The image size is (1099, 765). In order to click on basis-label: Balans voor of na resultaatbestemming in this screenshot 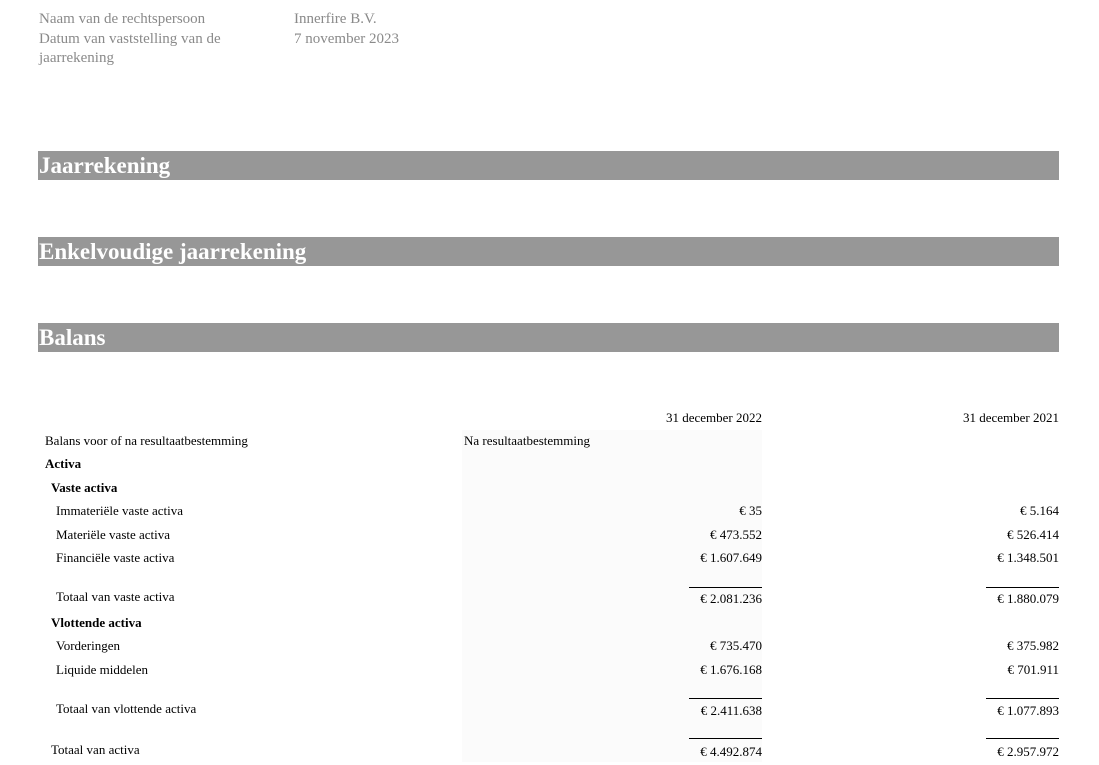, I will do `click(146, 440)`.